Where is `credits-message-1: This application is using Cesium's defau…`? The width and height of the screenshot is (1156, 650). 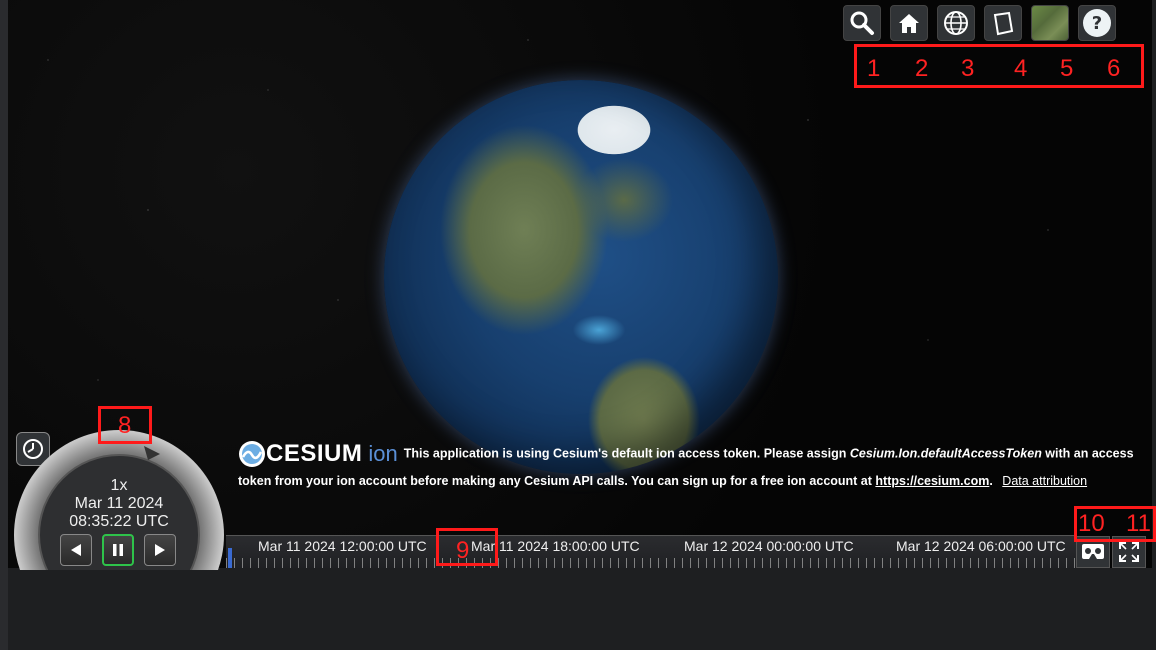
credits-message-1: This application is using Cesium's defau… is located at coordinates (626, 453).